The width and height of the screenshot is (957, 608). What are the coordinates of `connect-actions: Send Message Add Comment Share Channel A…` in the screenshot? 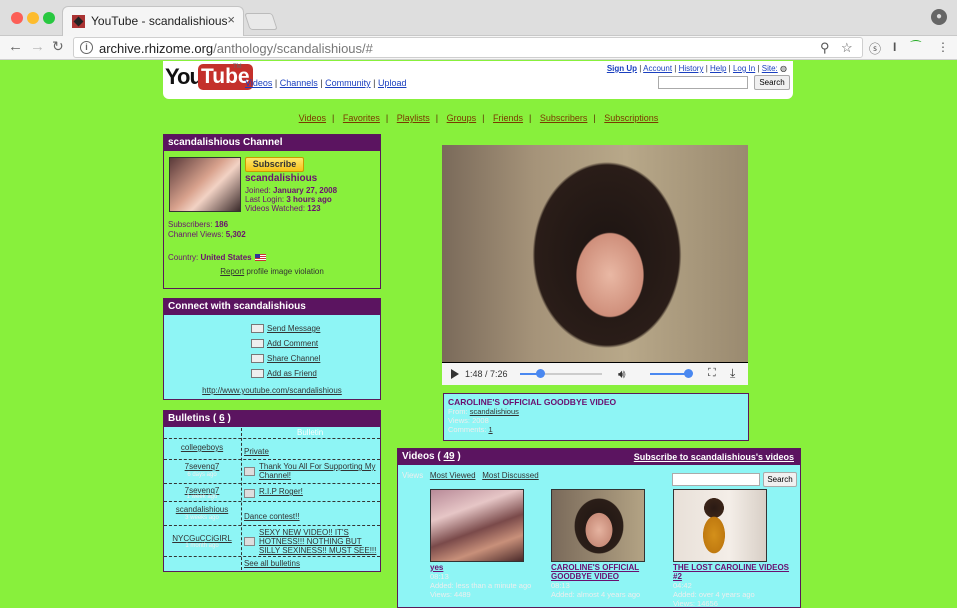 It's located at (285, 351).